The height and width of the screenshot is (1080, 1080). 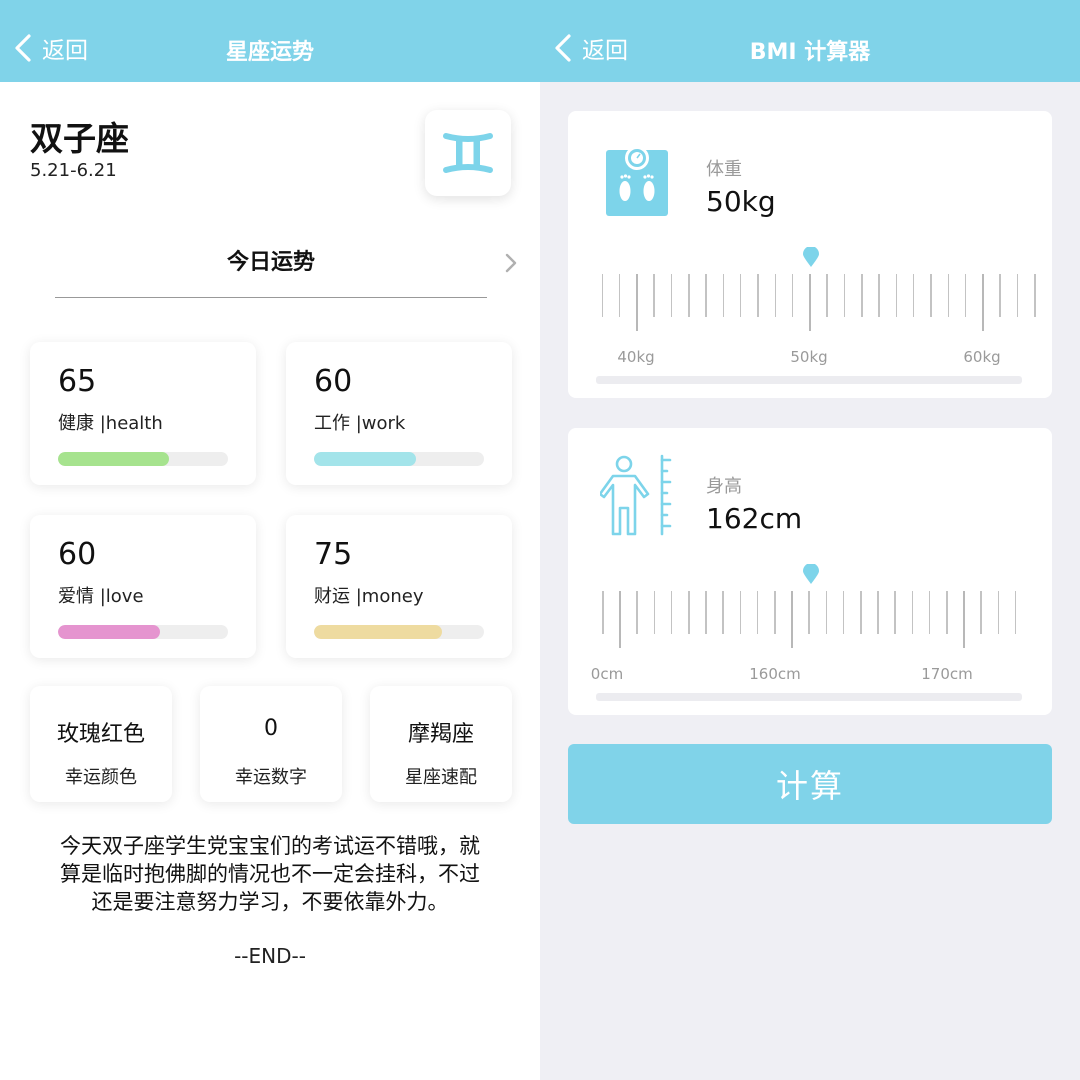 I want to click on zodiac-date-range: 5.21-6.21, so click(x=73, y=170).